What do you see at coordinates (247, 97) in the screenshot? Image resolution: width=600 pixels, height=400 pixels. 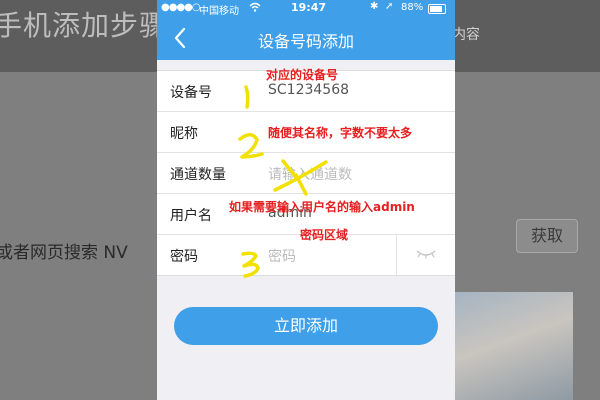 I see `mark-one` at bounding box center [247, 97].